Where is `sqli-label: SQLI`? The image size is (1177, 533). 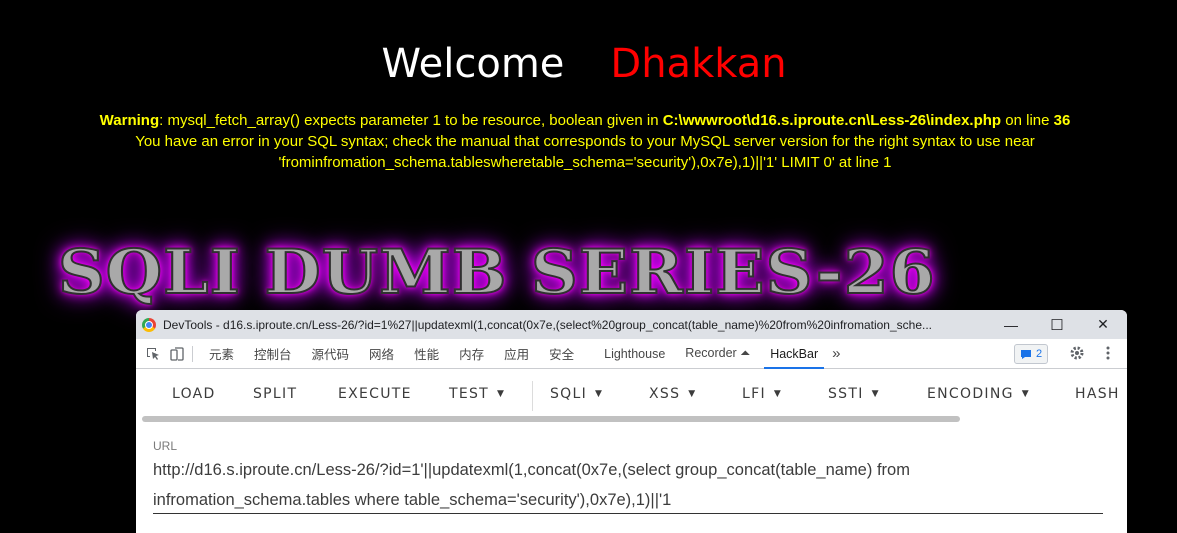 sqli-label: SQLI is located at coordinates (569, 394).